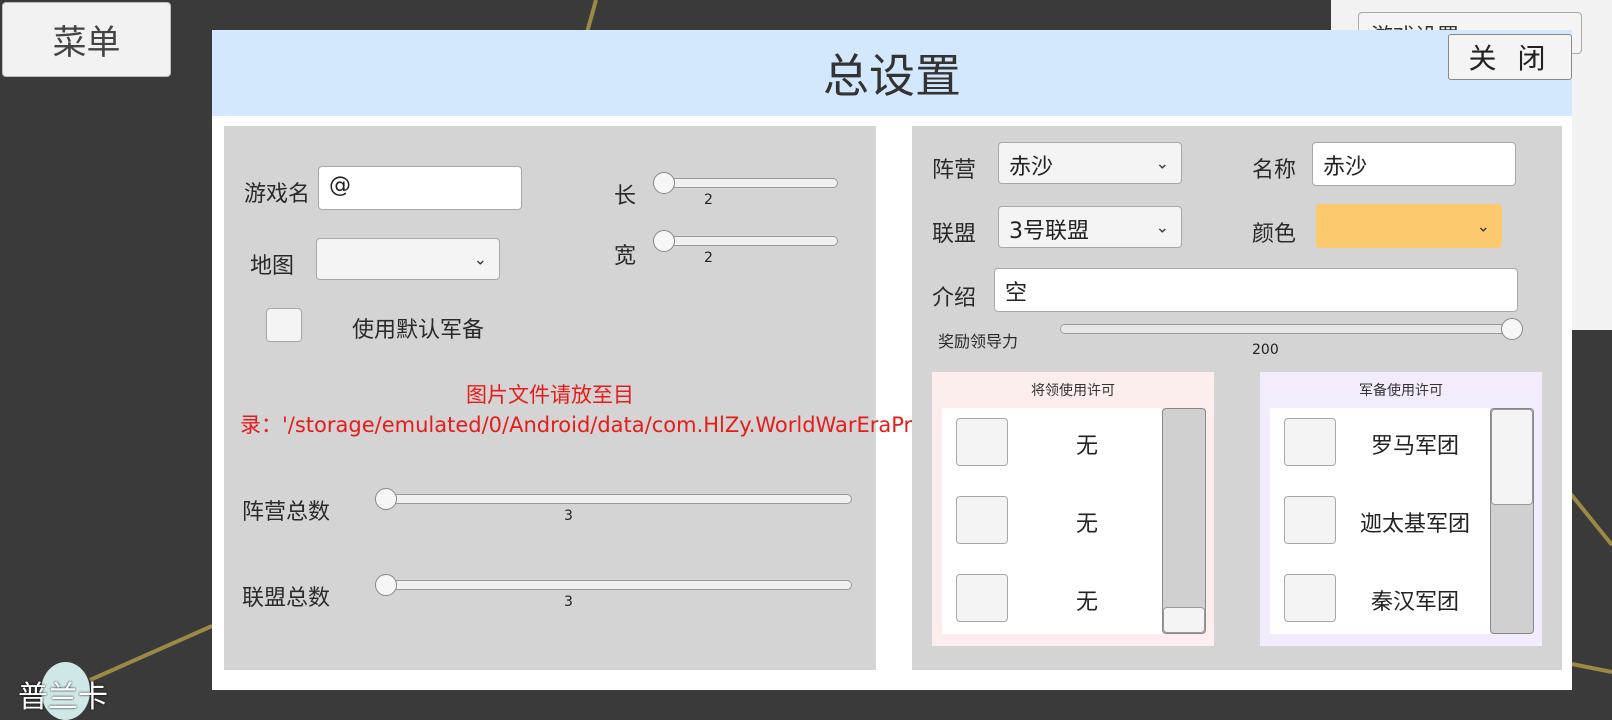 This screenshot has height=720, width=1612. I want to click on color-label: 颜色, so click(1274, 234).